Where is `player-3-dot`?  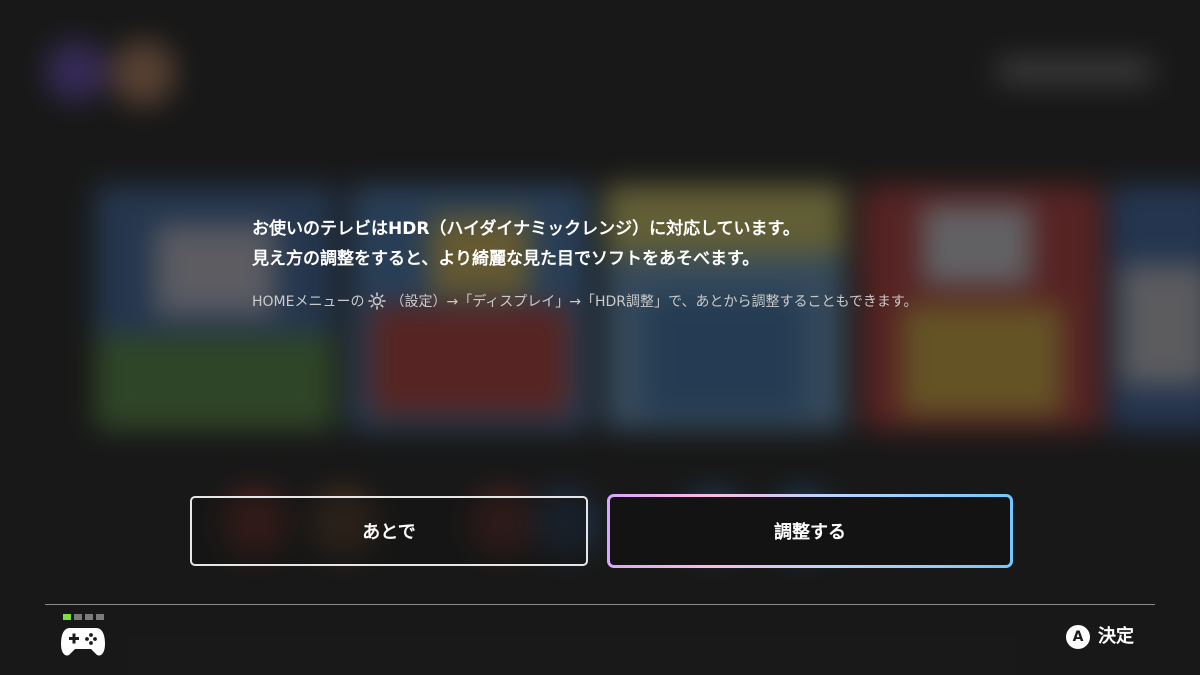
player-3-dot is located at coordinates (89, 617).